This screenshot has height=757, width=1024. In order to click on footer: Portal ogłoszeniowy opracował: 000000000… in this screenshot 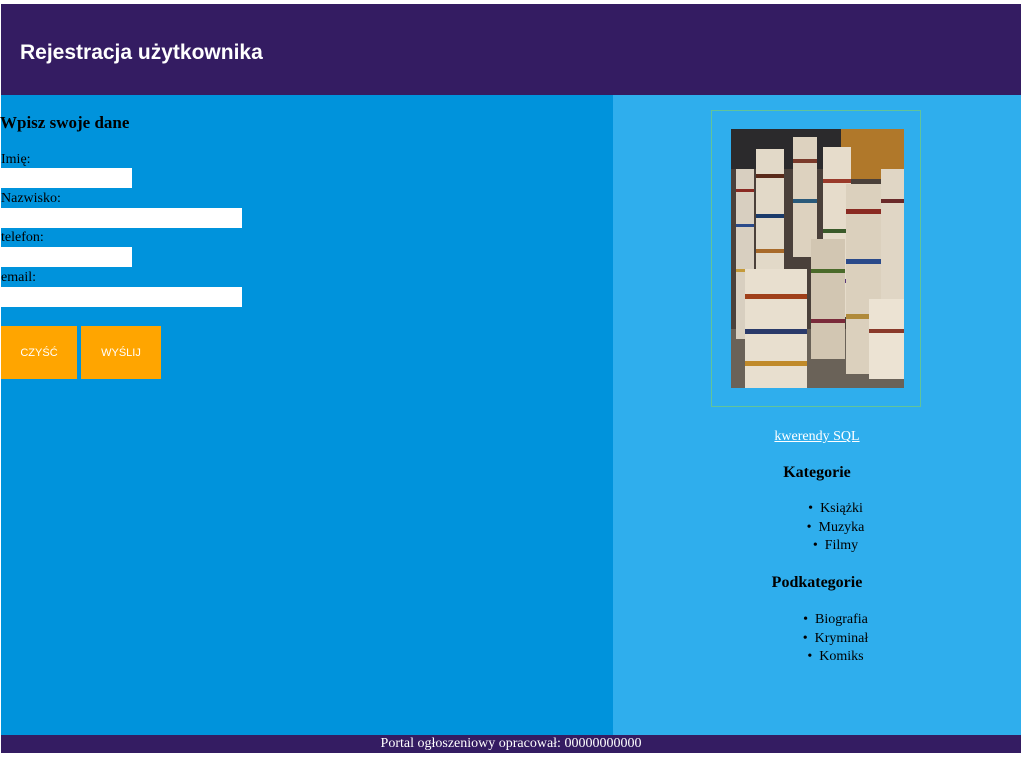, I will do `click(511, 744)`.